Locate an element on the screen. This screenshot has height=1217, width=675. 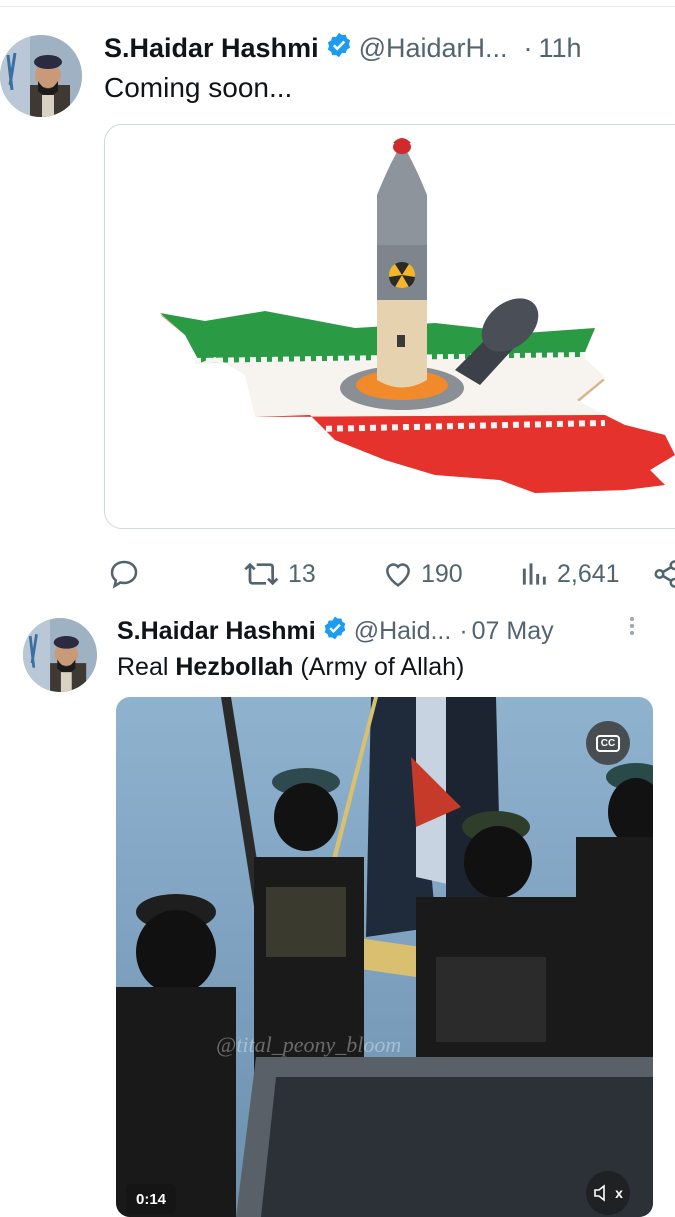
like-button: 190 is located at coordinates (422, 574).